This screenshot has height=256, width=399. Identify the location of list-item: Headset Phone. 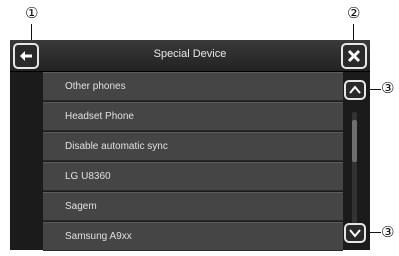
(193, 116).